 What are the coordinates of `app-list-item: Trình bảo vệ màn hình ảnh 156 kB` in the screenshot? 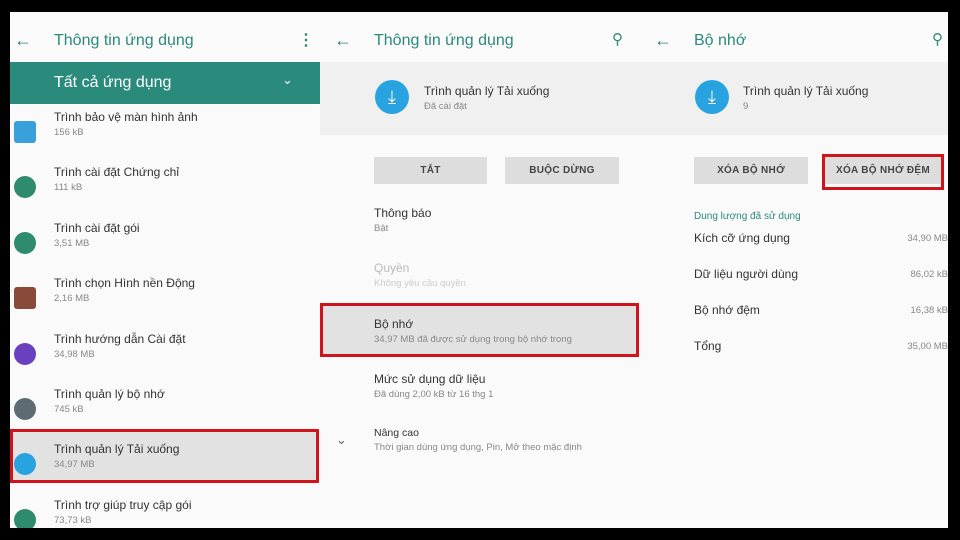 It's located at (164, 135).